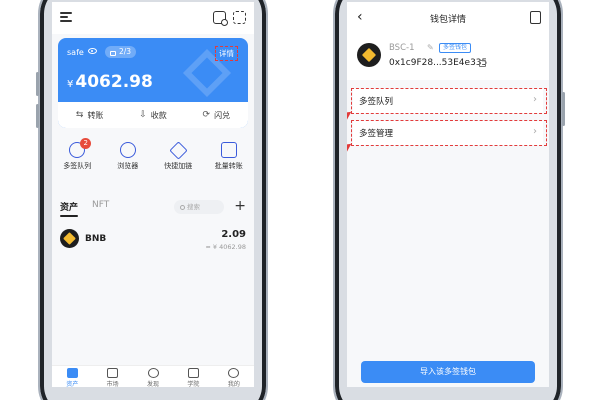 The width and height of the screenshot is (600, 400). Describe the element at coordinates (153, 373) in the screenshot. I see `compass-icon` at that location.